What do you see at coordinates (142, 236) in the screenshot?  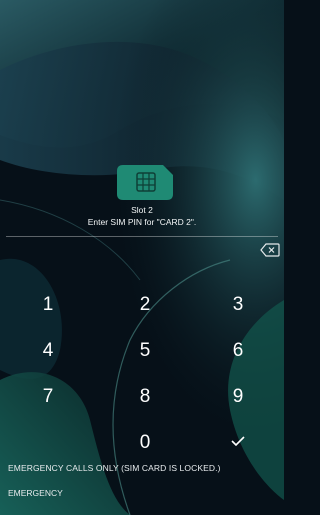 I see `pin-input-field` at bounding box center [142, 236].